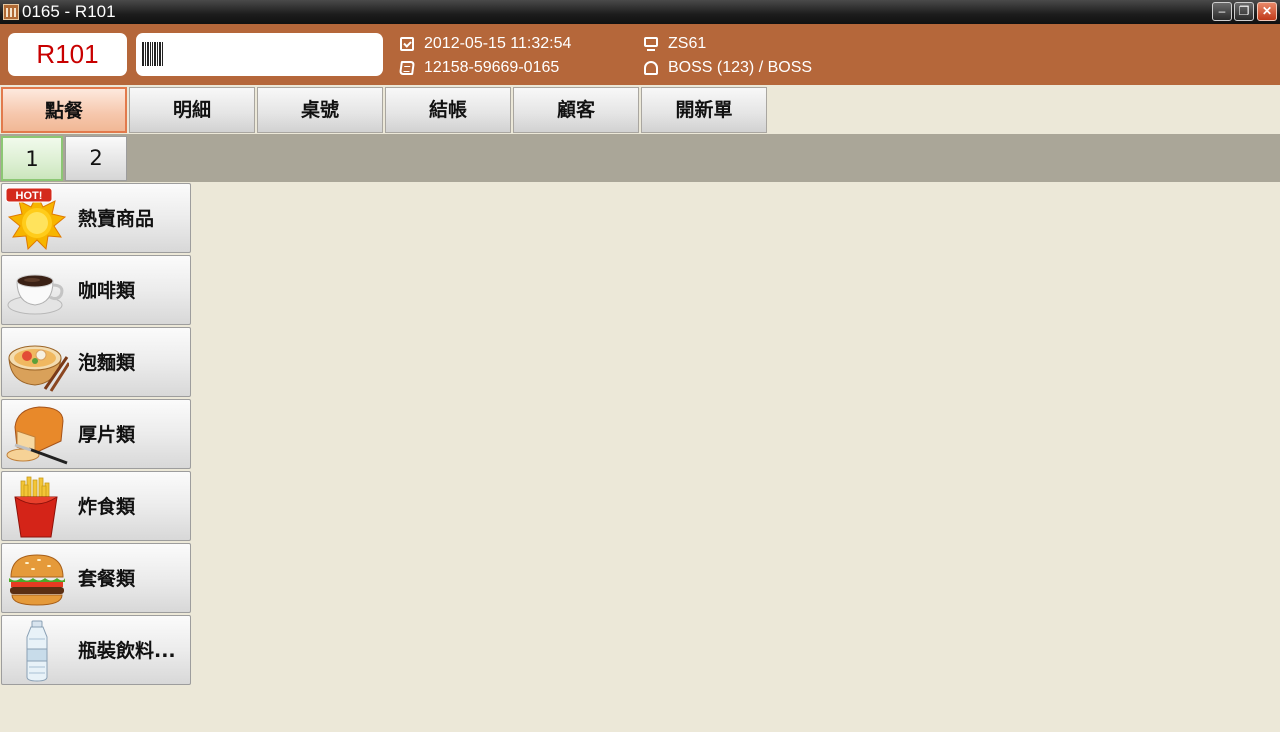 Image resolution: width=1280 pixels, height=732 pixels. What do you see at coordinates (36, 219) in the screenshot?
I see `hot-sun-icon: HOT!` at bounding box center [36, 219].